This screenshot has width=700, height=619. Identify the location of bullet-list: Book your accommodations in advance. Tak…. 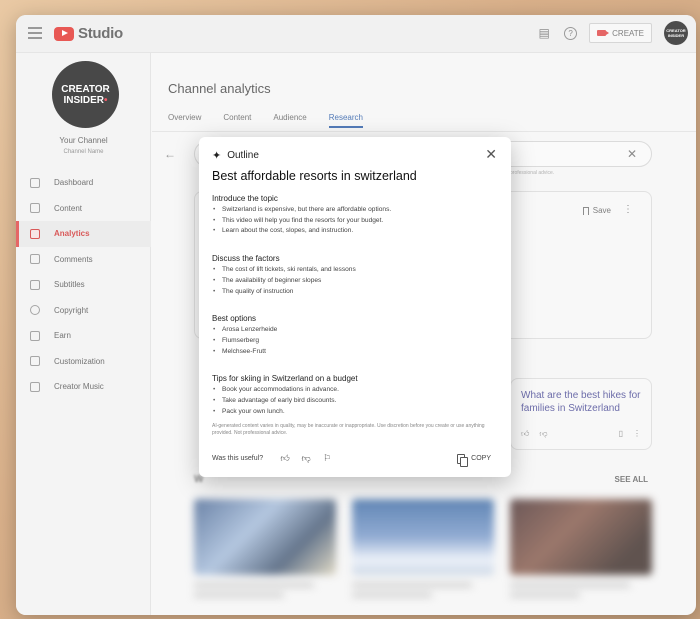
(357, 401).